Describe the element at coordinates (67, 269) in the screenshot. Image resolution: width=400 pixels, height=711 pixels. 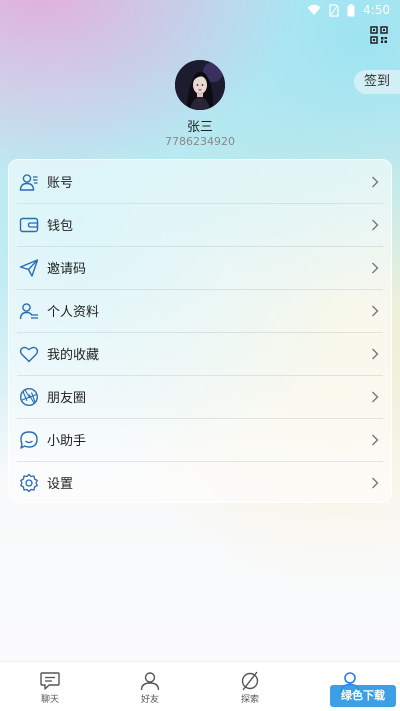
I see `menu-label-invite-code: 邀请码` at that location.